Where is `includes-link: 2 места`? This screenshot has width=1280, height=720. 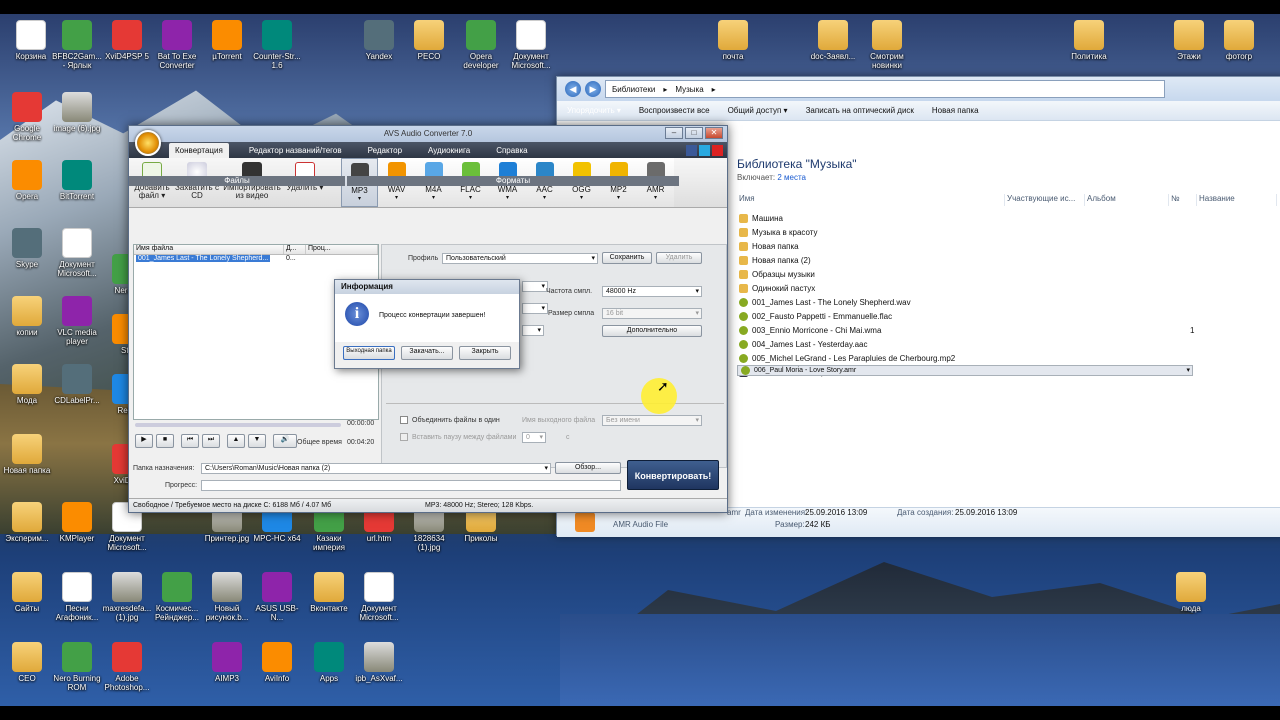
includes-link: 2 места is located at coordinates (791, 177).